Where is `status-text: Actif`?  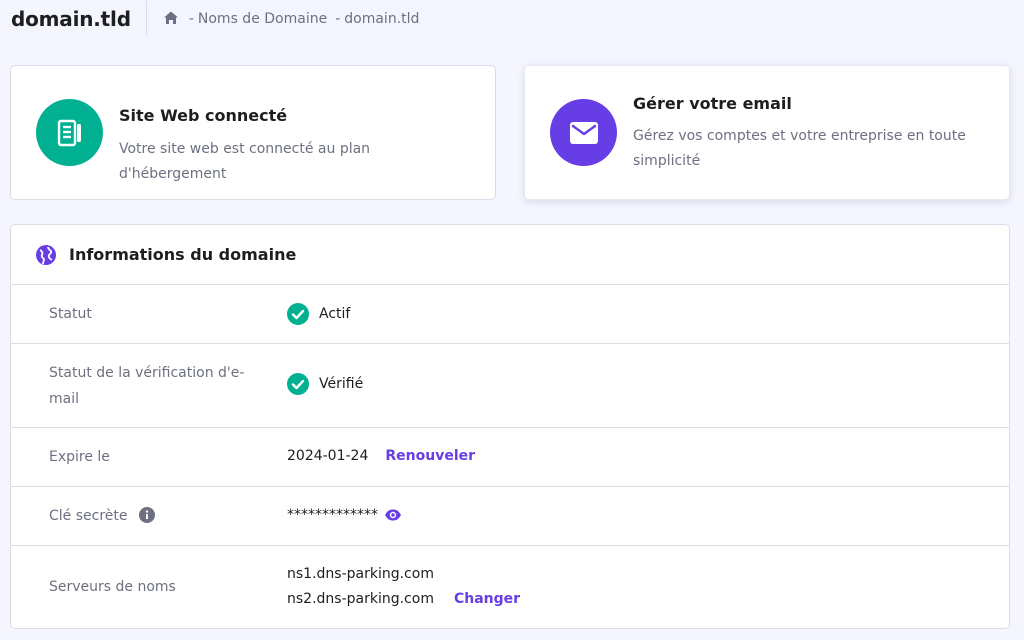
status-text: Actif is located at coordinates (335, 314).